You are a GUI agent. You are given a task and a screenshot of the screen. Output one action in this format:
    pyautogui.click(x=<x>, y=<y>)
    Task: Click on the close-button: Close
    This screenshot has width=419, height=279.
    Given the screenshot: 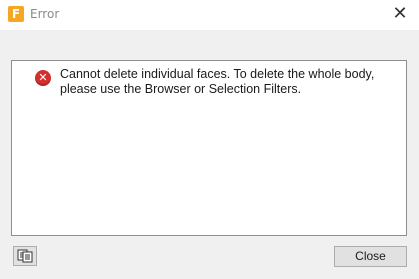 What is the action you would take?
    pyautogui.click(x=370, y=256)
    